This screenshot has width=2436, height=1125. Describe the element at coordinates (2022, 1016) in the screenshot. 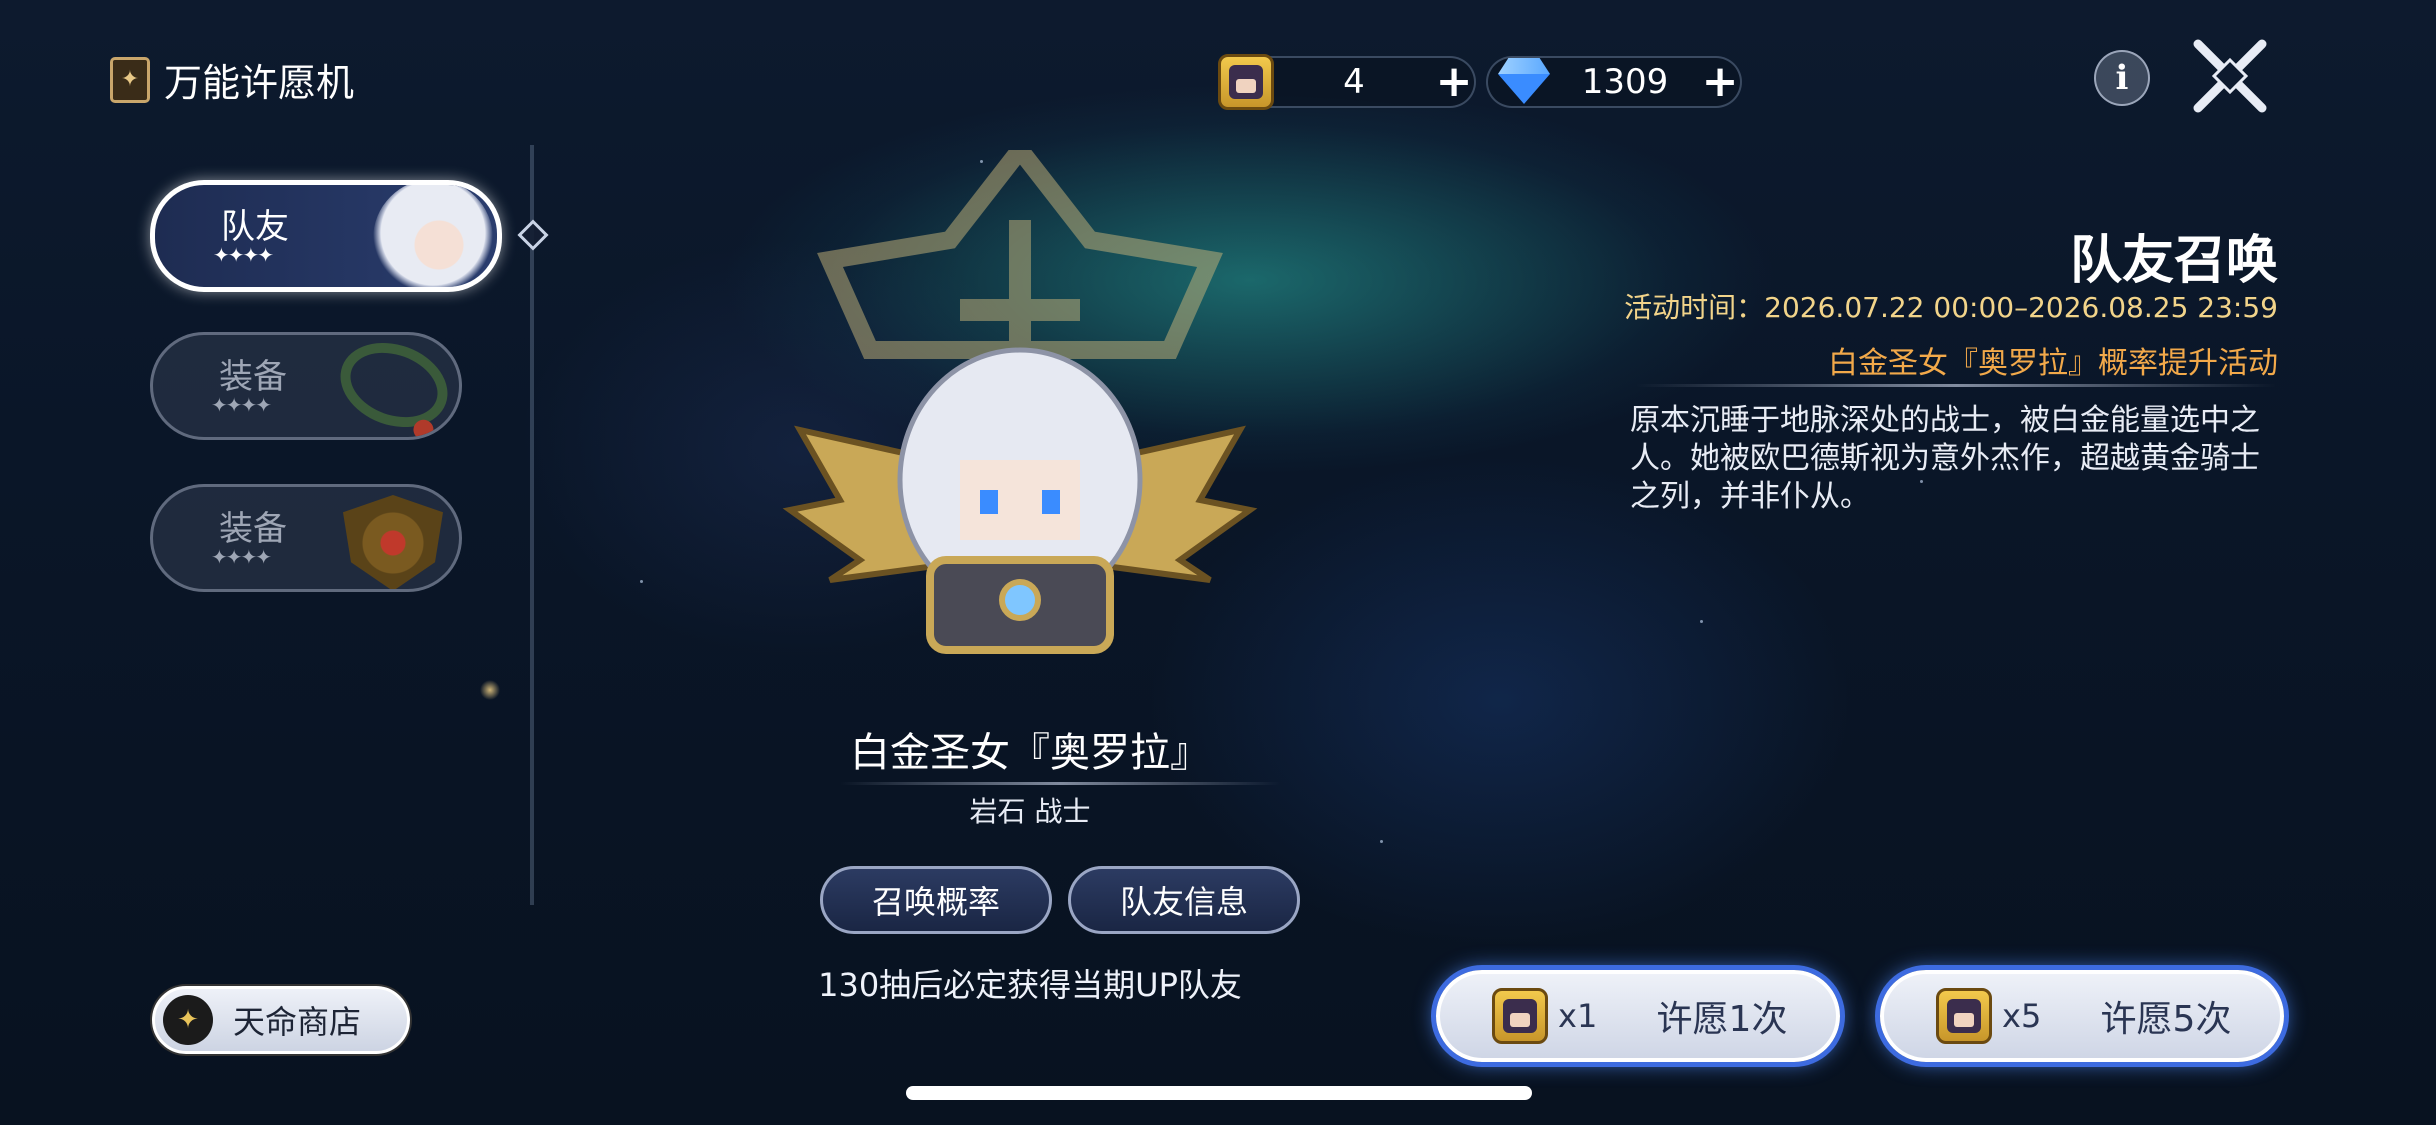

I see `ticket-cost: x5` at that location.